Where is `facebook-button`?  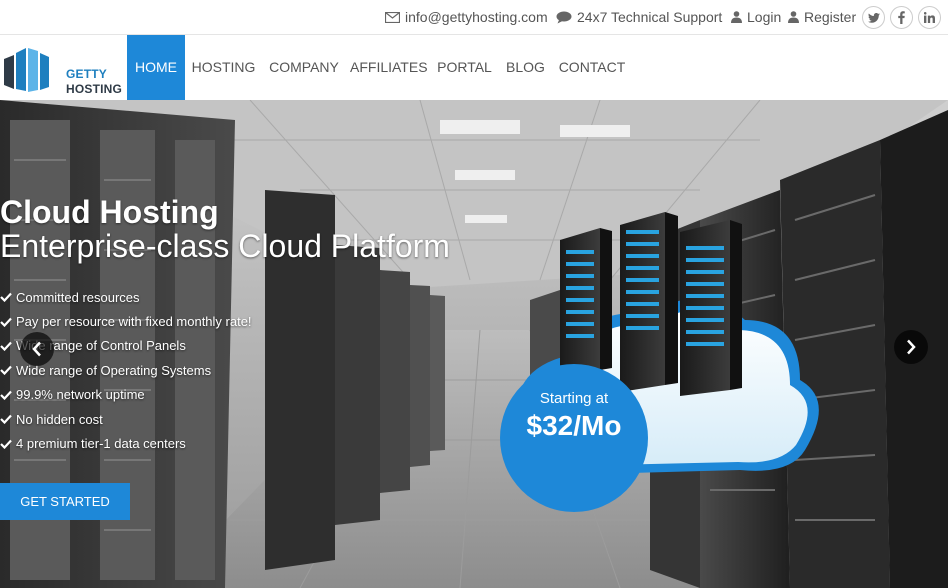
facebook-button is located at coordinates (901, 17).